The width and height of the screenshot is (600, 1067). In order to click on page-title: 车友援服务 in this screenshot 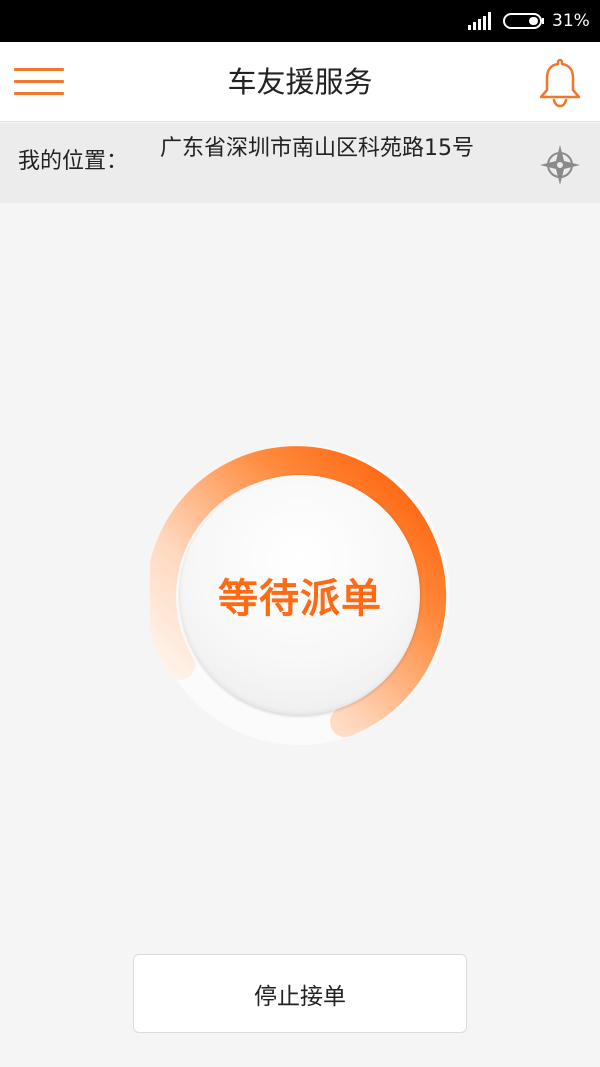, I will do `click(300, 82)`.